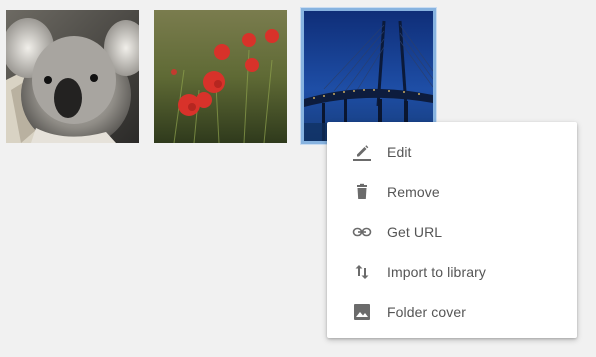  I want to click on menu-item-edit: Edit, so click(452, 152).